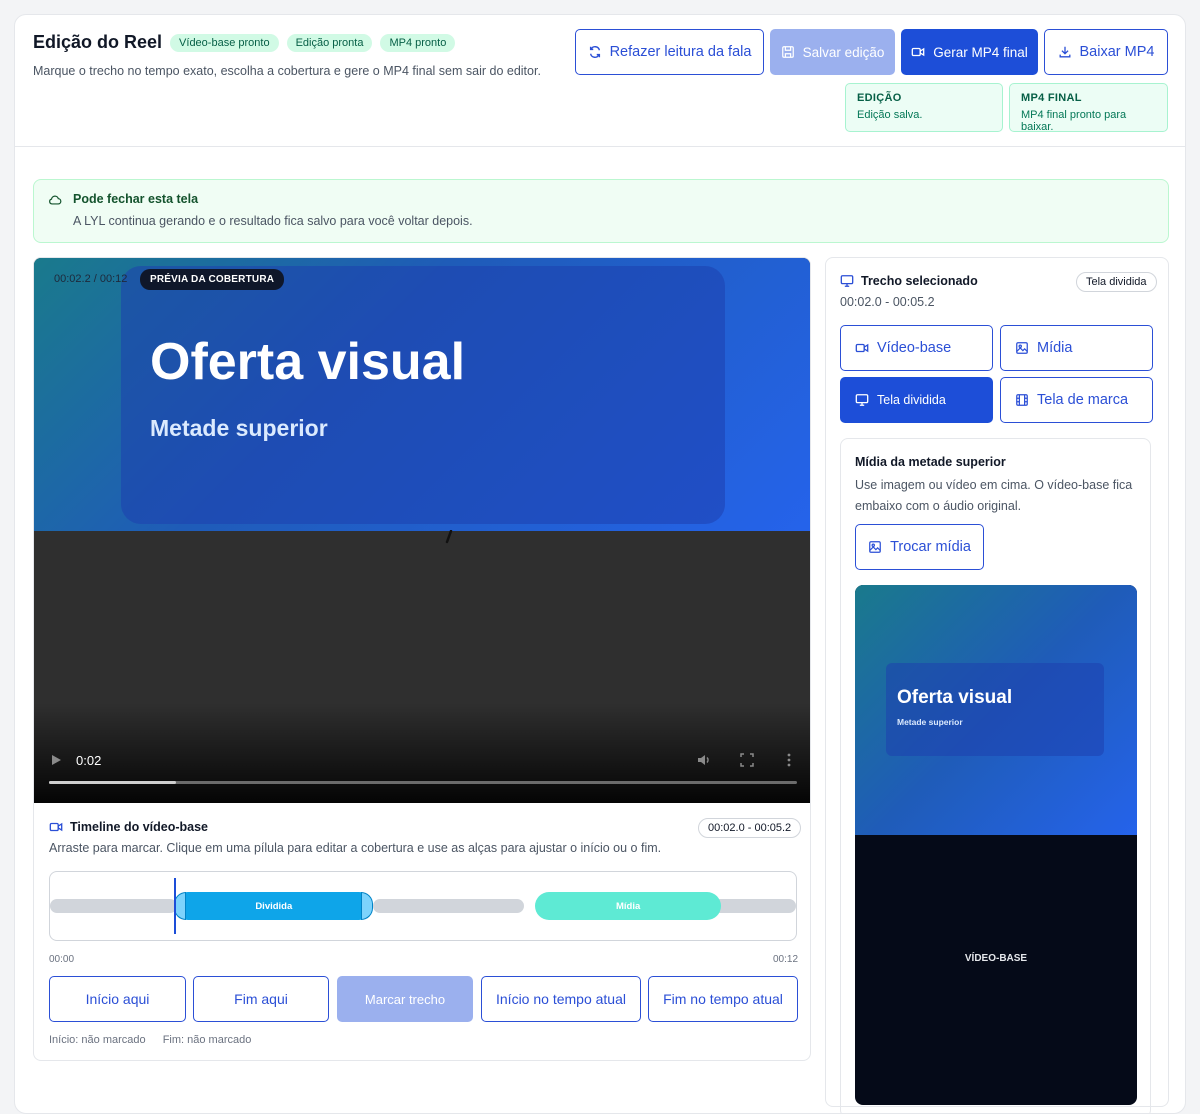  I want to click on download-mp4-button: Baixar MP4, so click(1106, 52).